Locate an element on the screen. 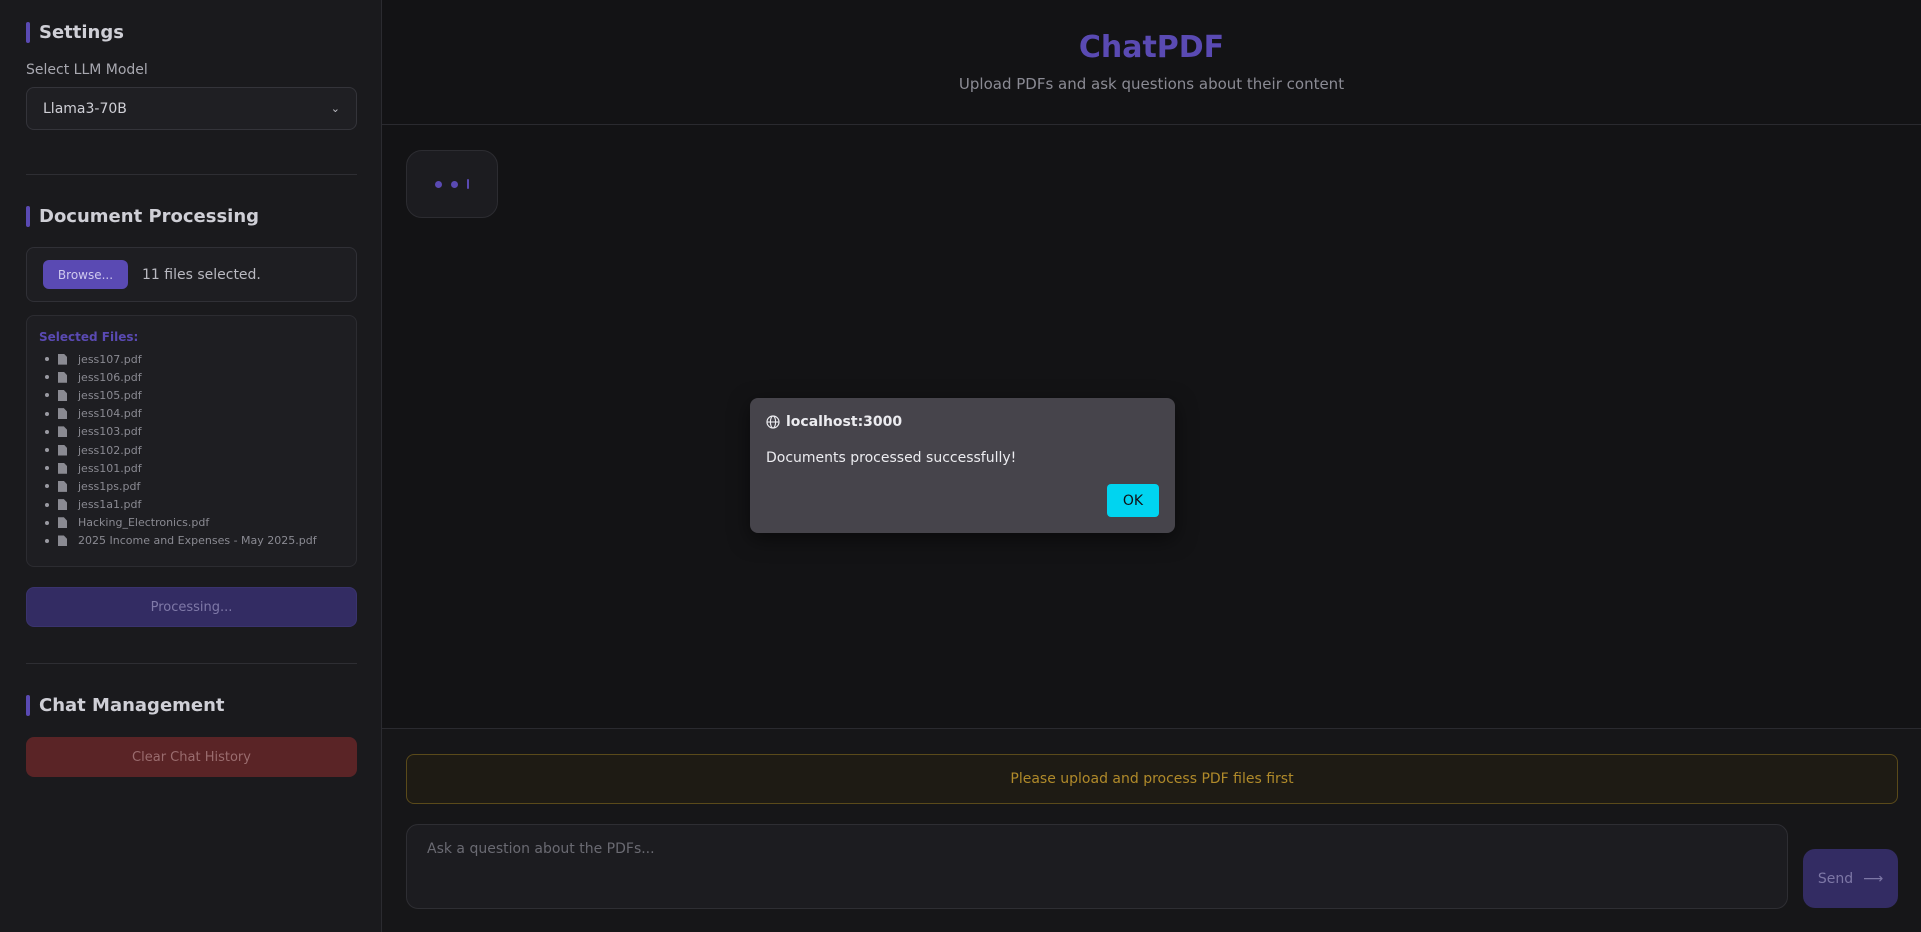 Image resolution: width=1921 pixels, height=932 pixels. chat-management-section-title: Chat Management is located at coordinates (125, 705).